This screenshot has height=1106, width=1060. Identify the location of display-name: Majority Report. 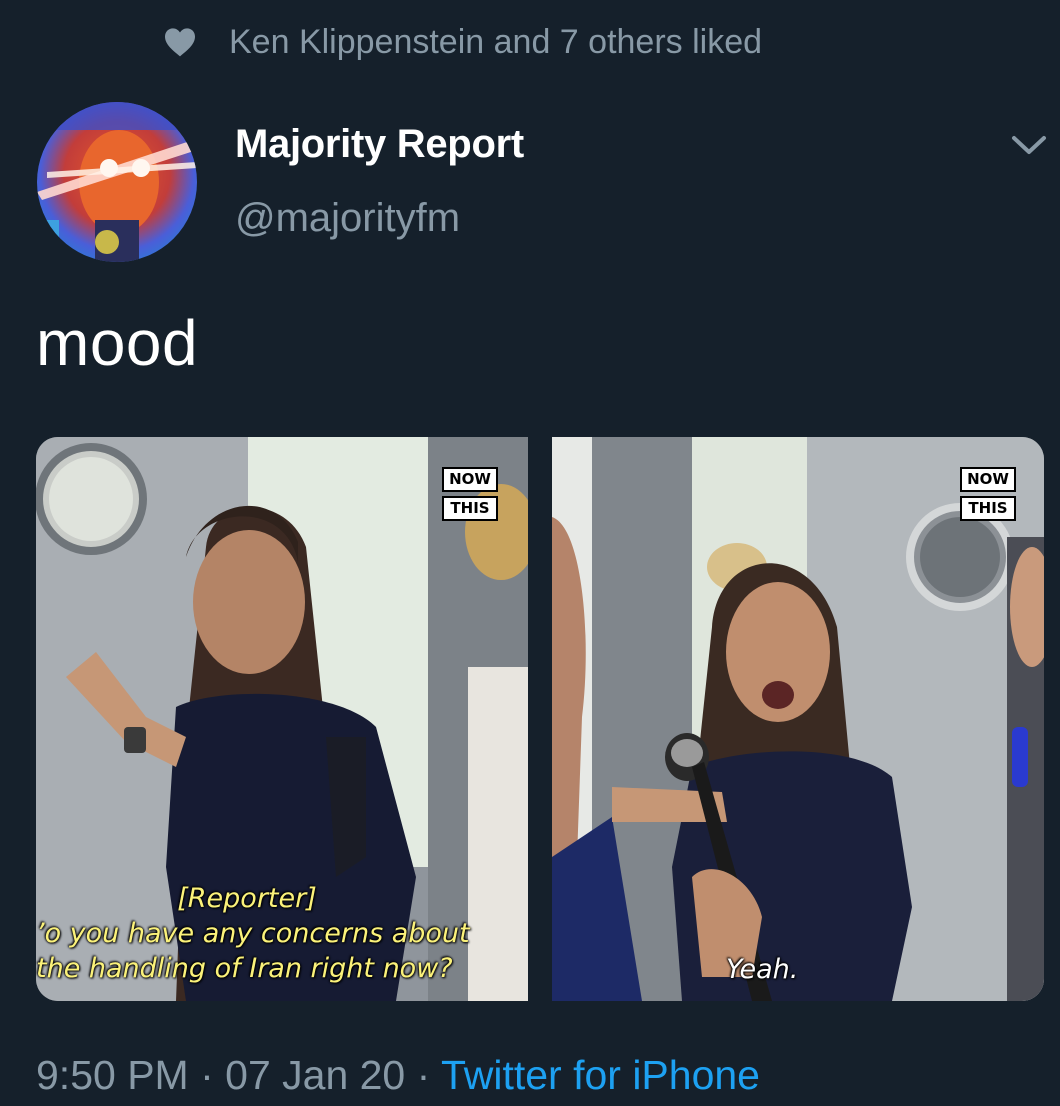
(379, 144).